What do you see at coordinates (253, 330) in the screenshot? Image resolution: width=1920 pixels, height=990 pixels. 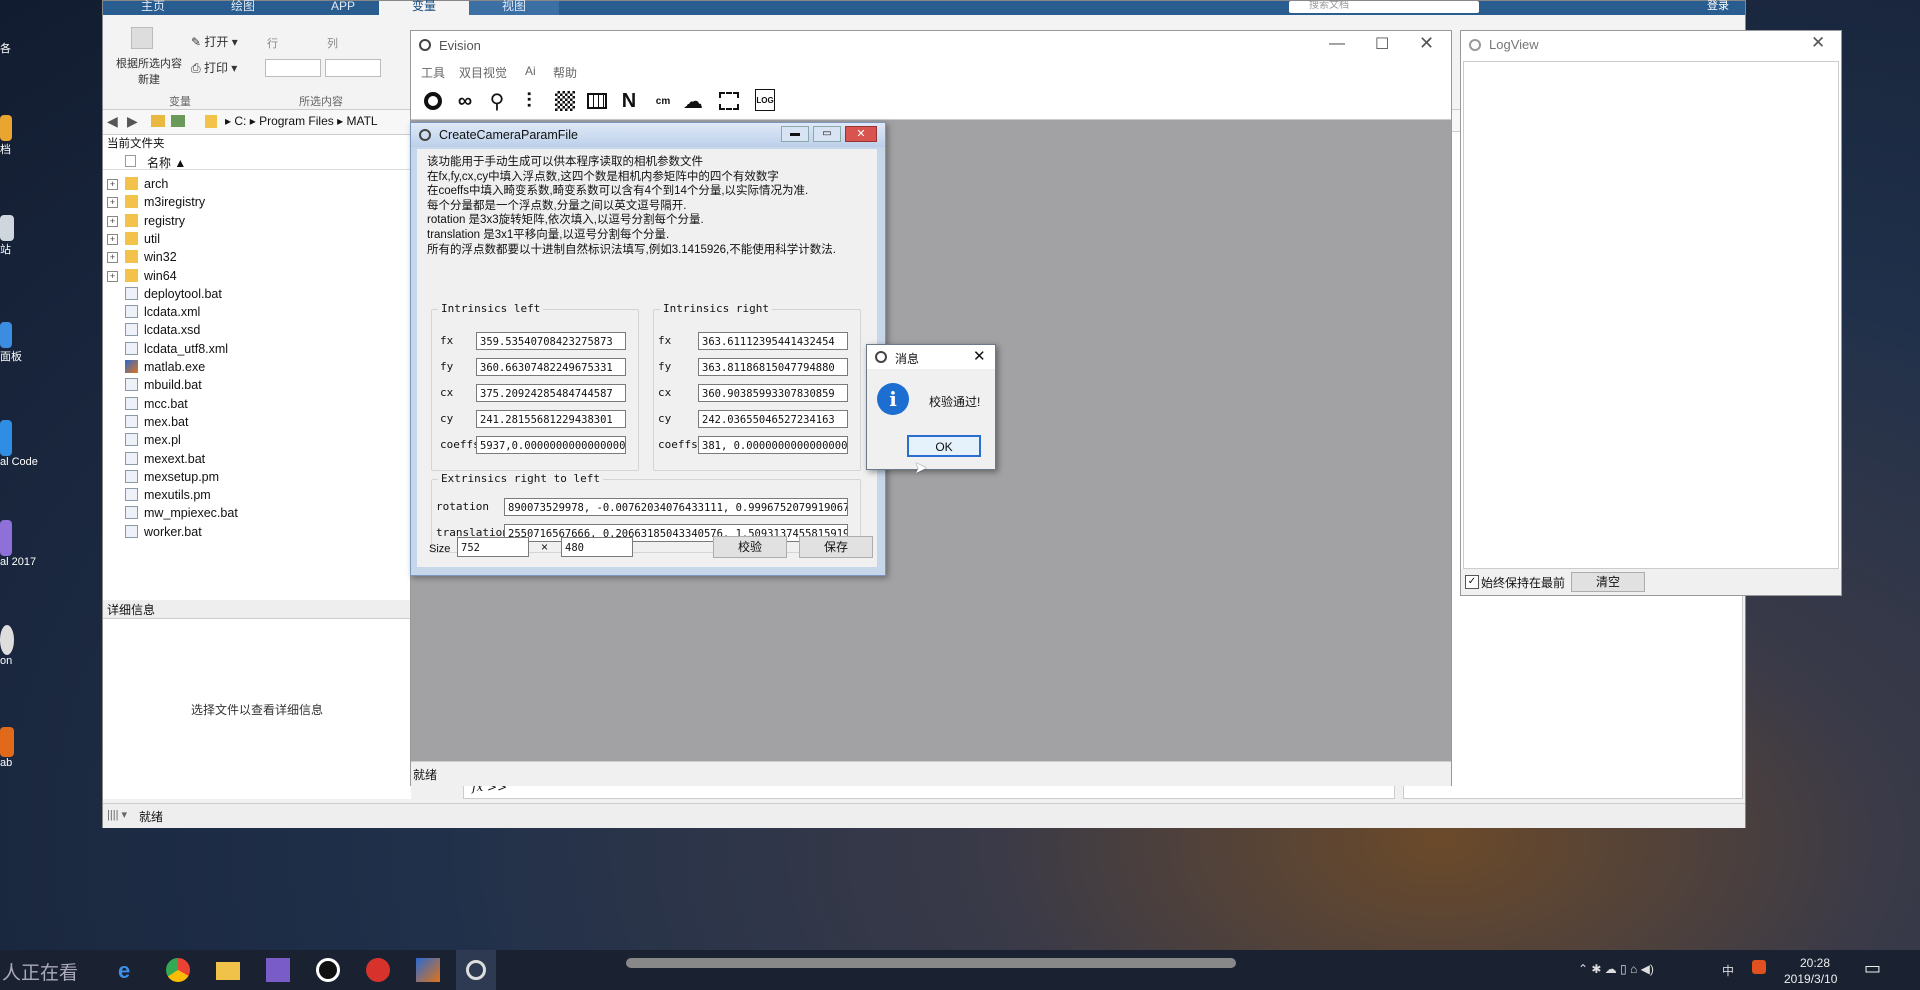 I see `file-row: lcdata.xsd` at bounding box center [253, 330].